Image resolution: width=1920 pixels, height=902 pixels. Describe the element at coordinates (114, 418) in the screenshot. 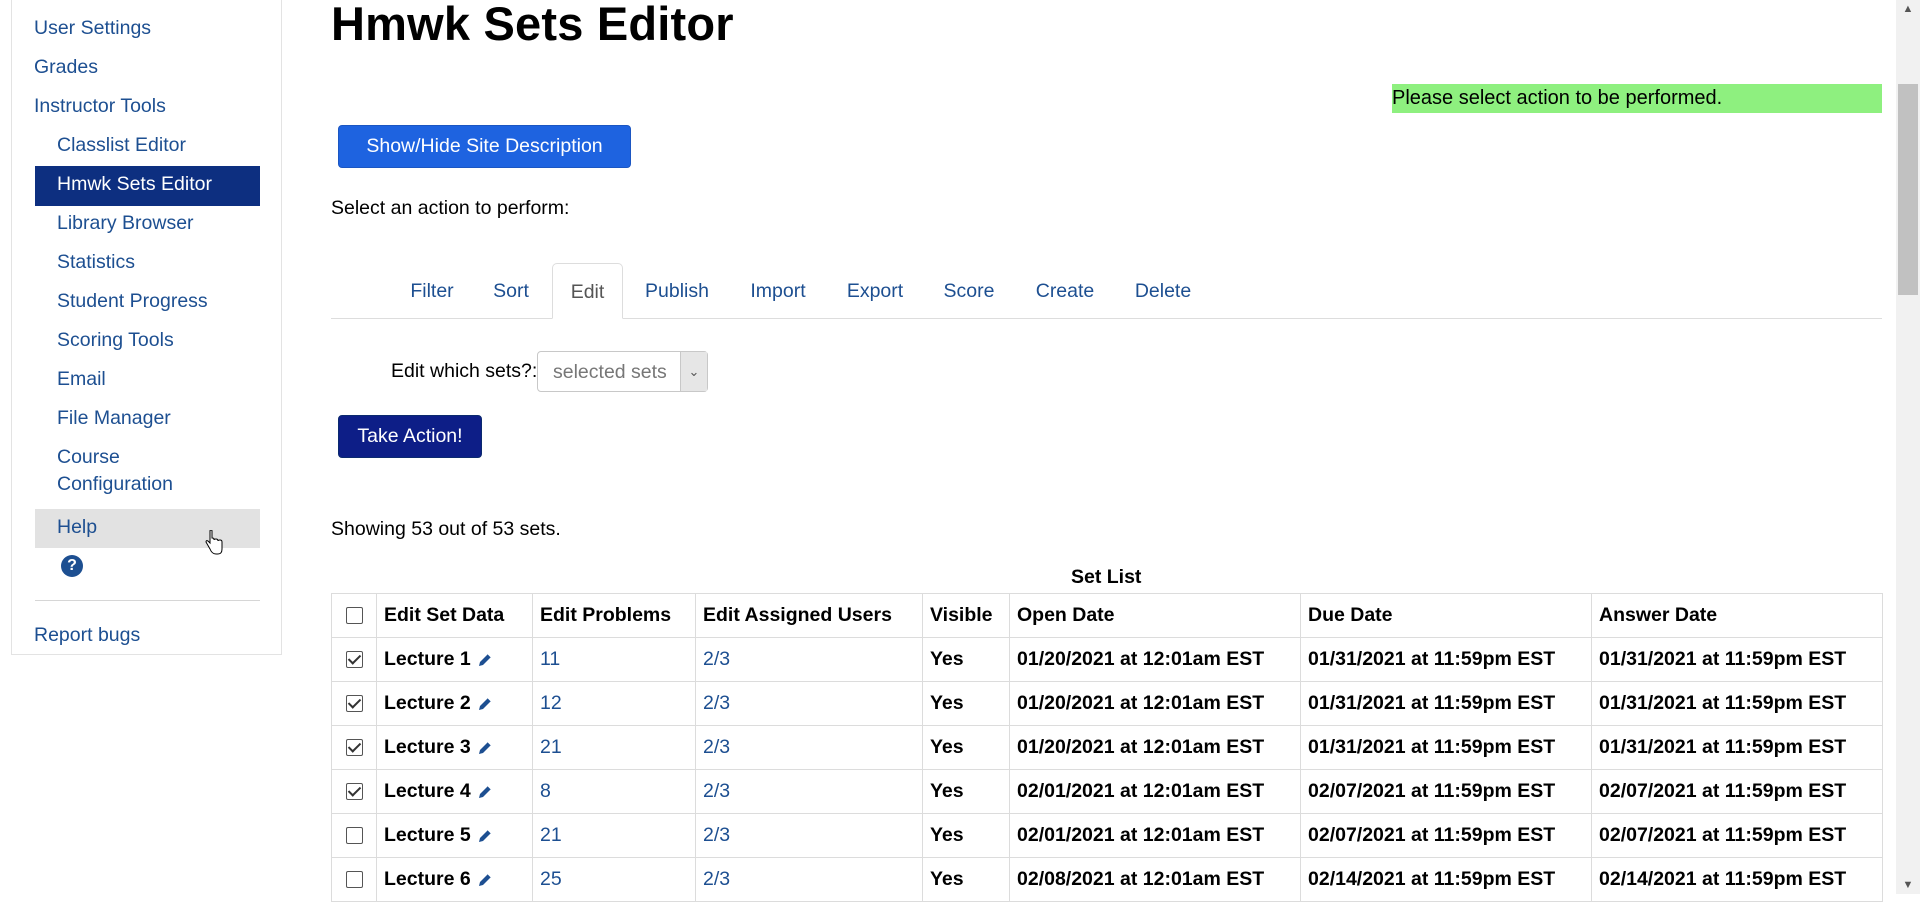

I see `sidebar-item-file-manager: File Manager` at that location.